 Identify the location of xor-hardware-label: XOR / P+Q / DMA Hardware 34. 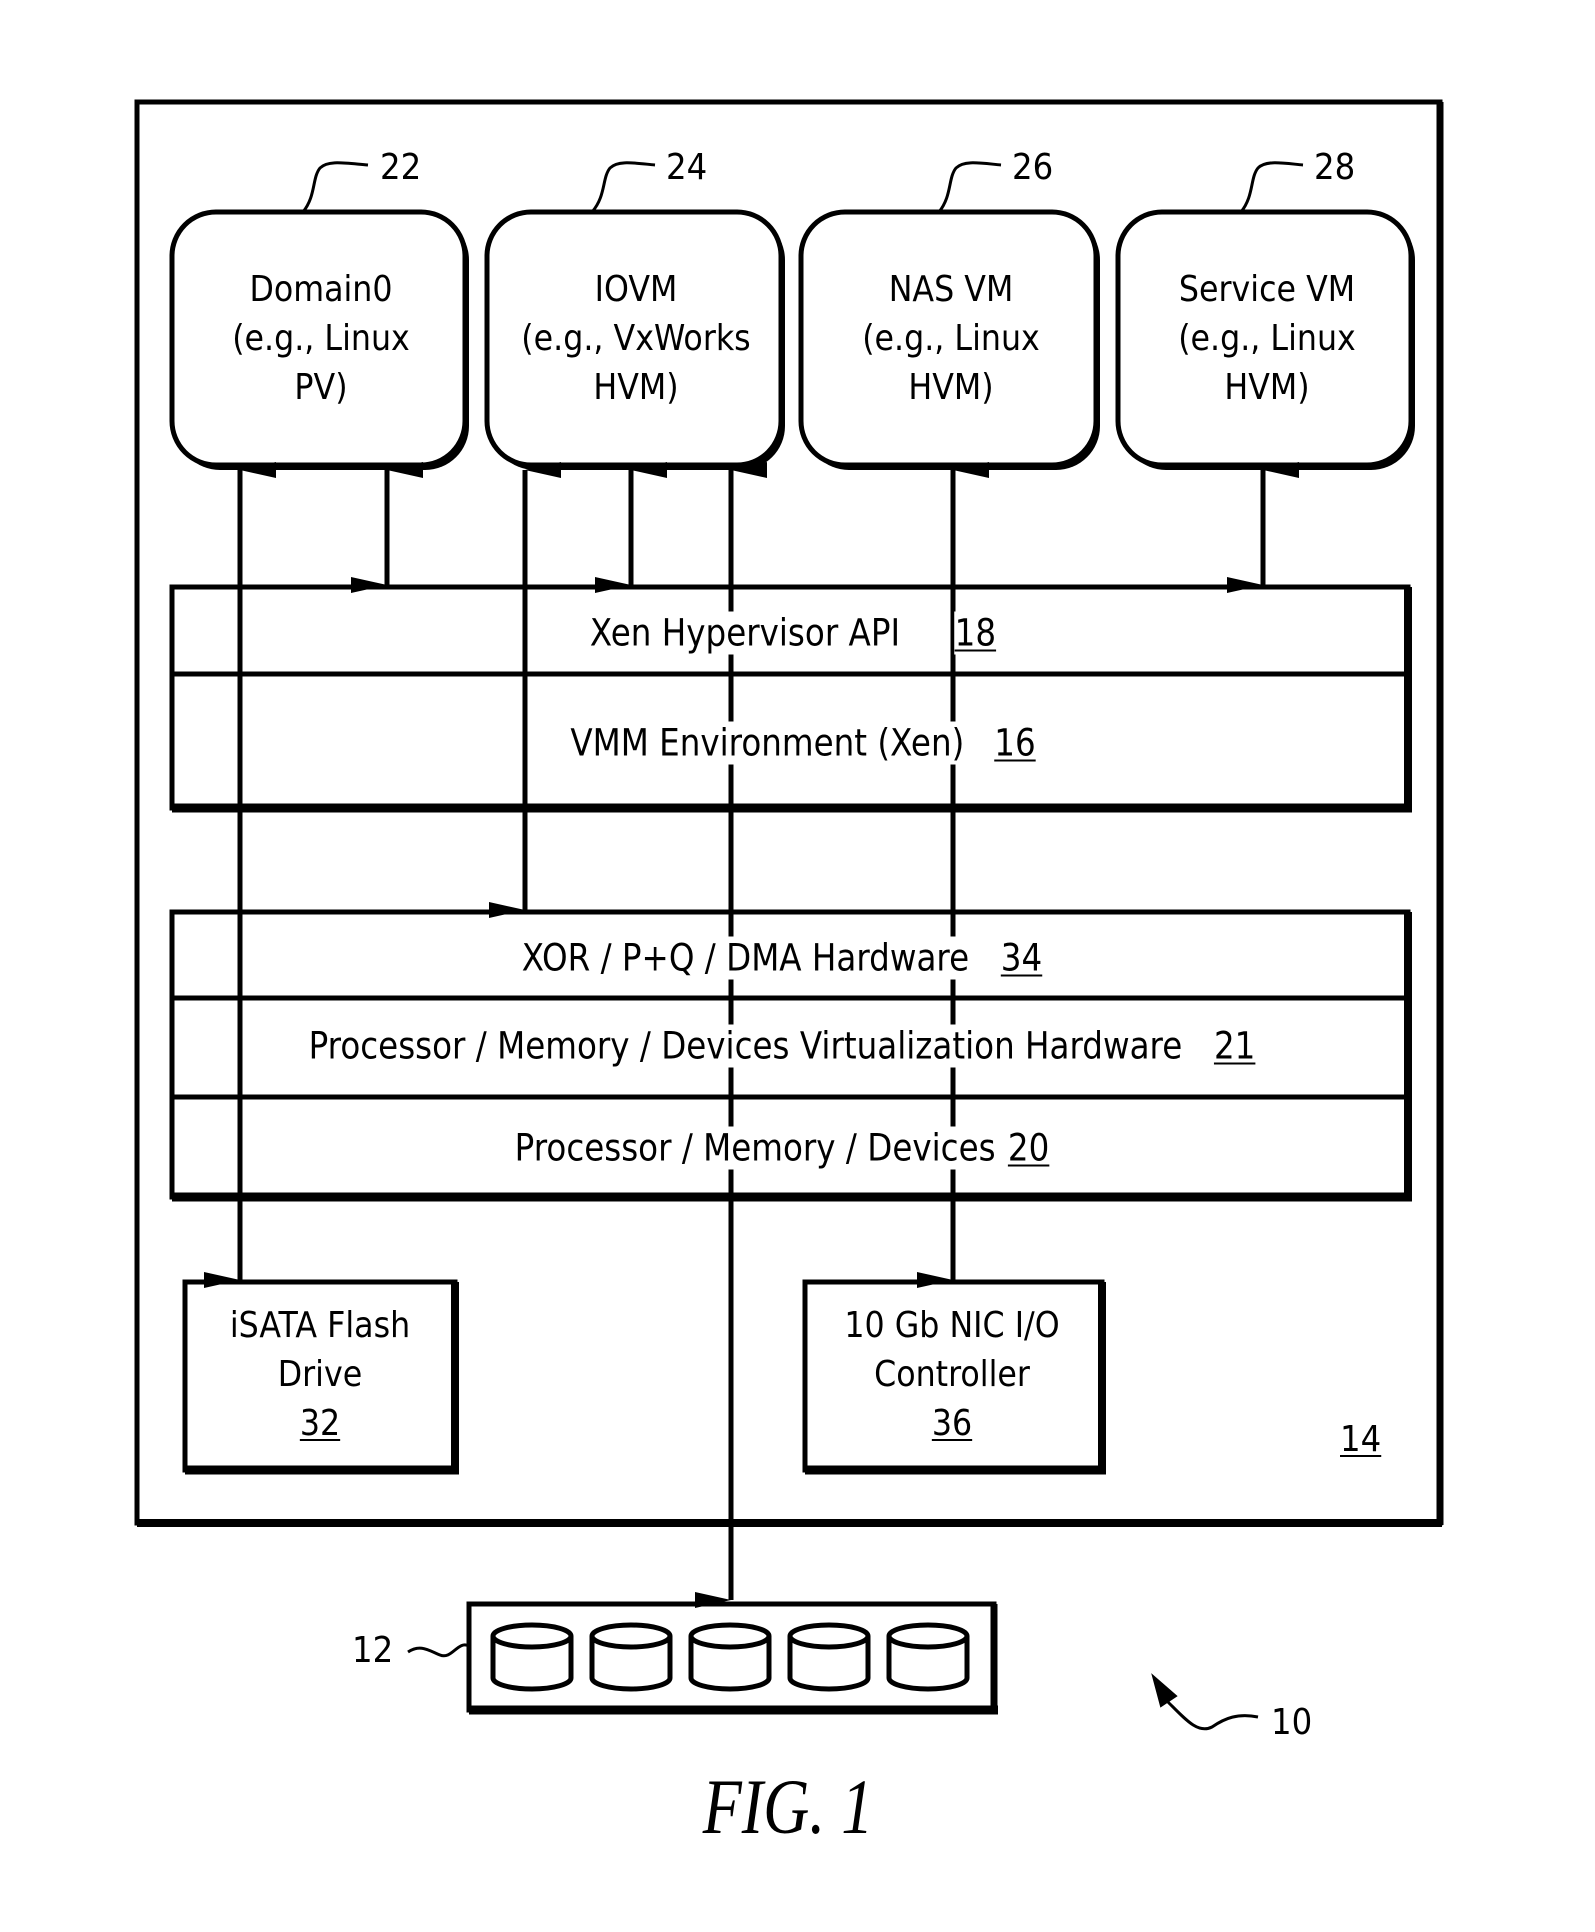
(782, 958).